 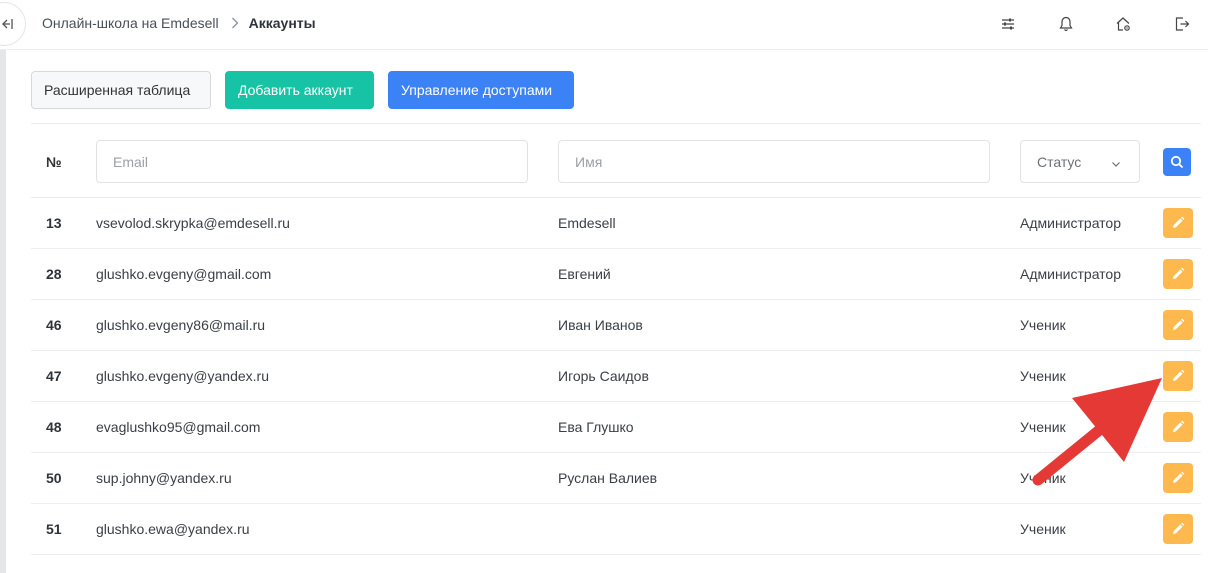 I want to click on bell-icon, so click(x=1066, y=24).